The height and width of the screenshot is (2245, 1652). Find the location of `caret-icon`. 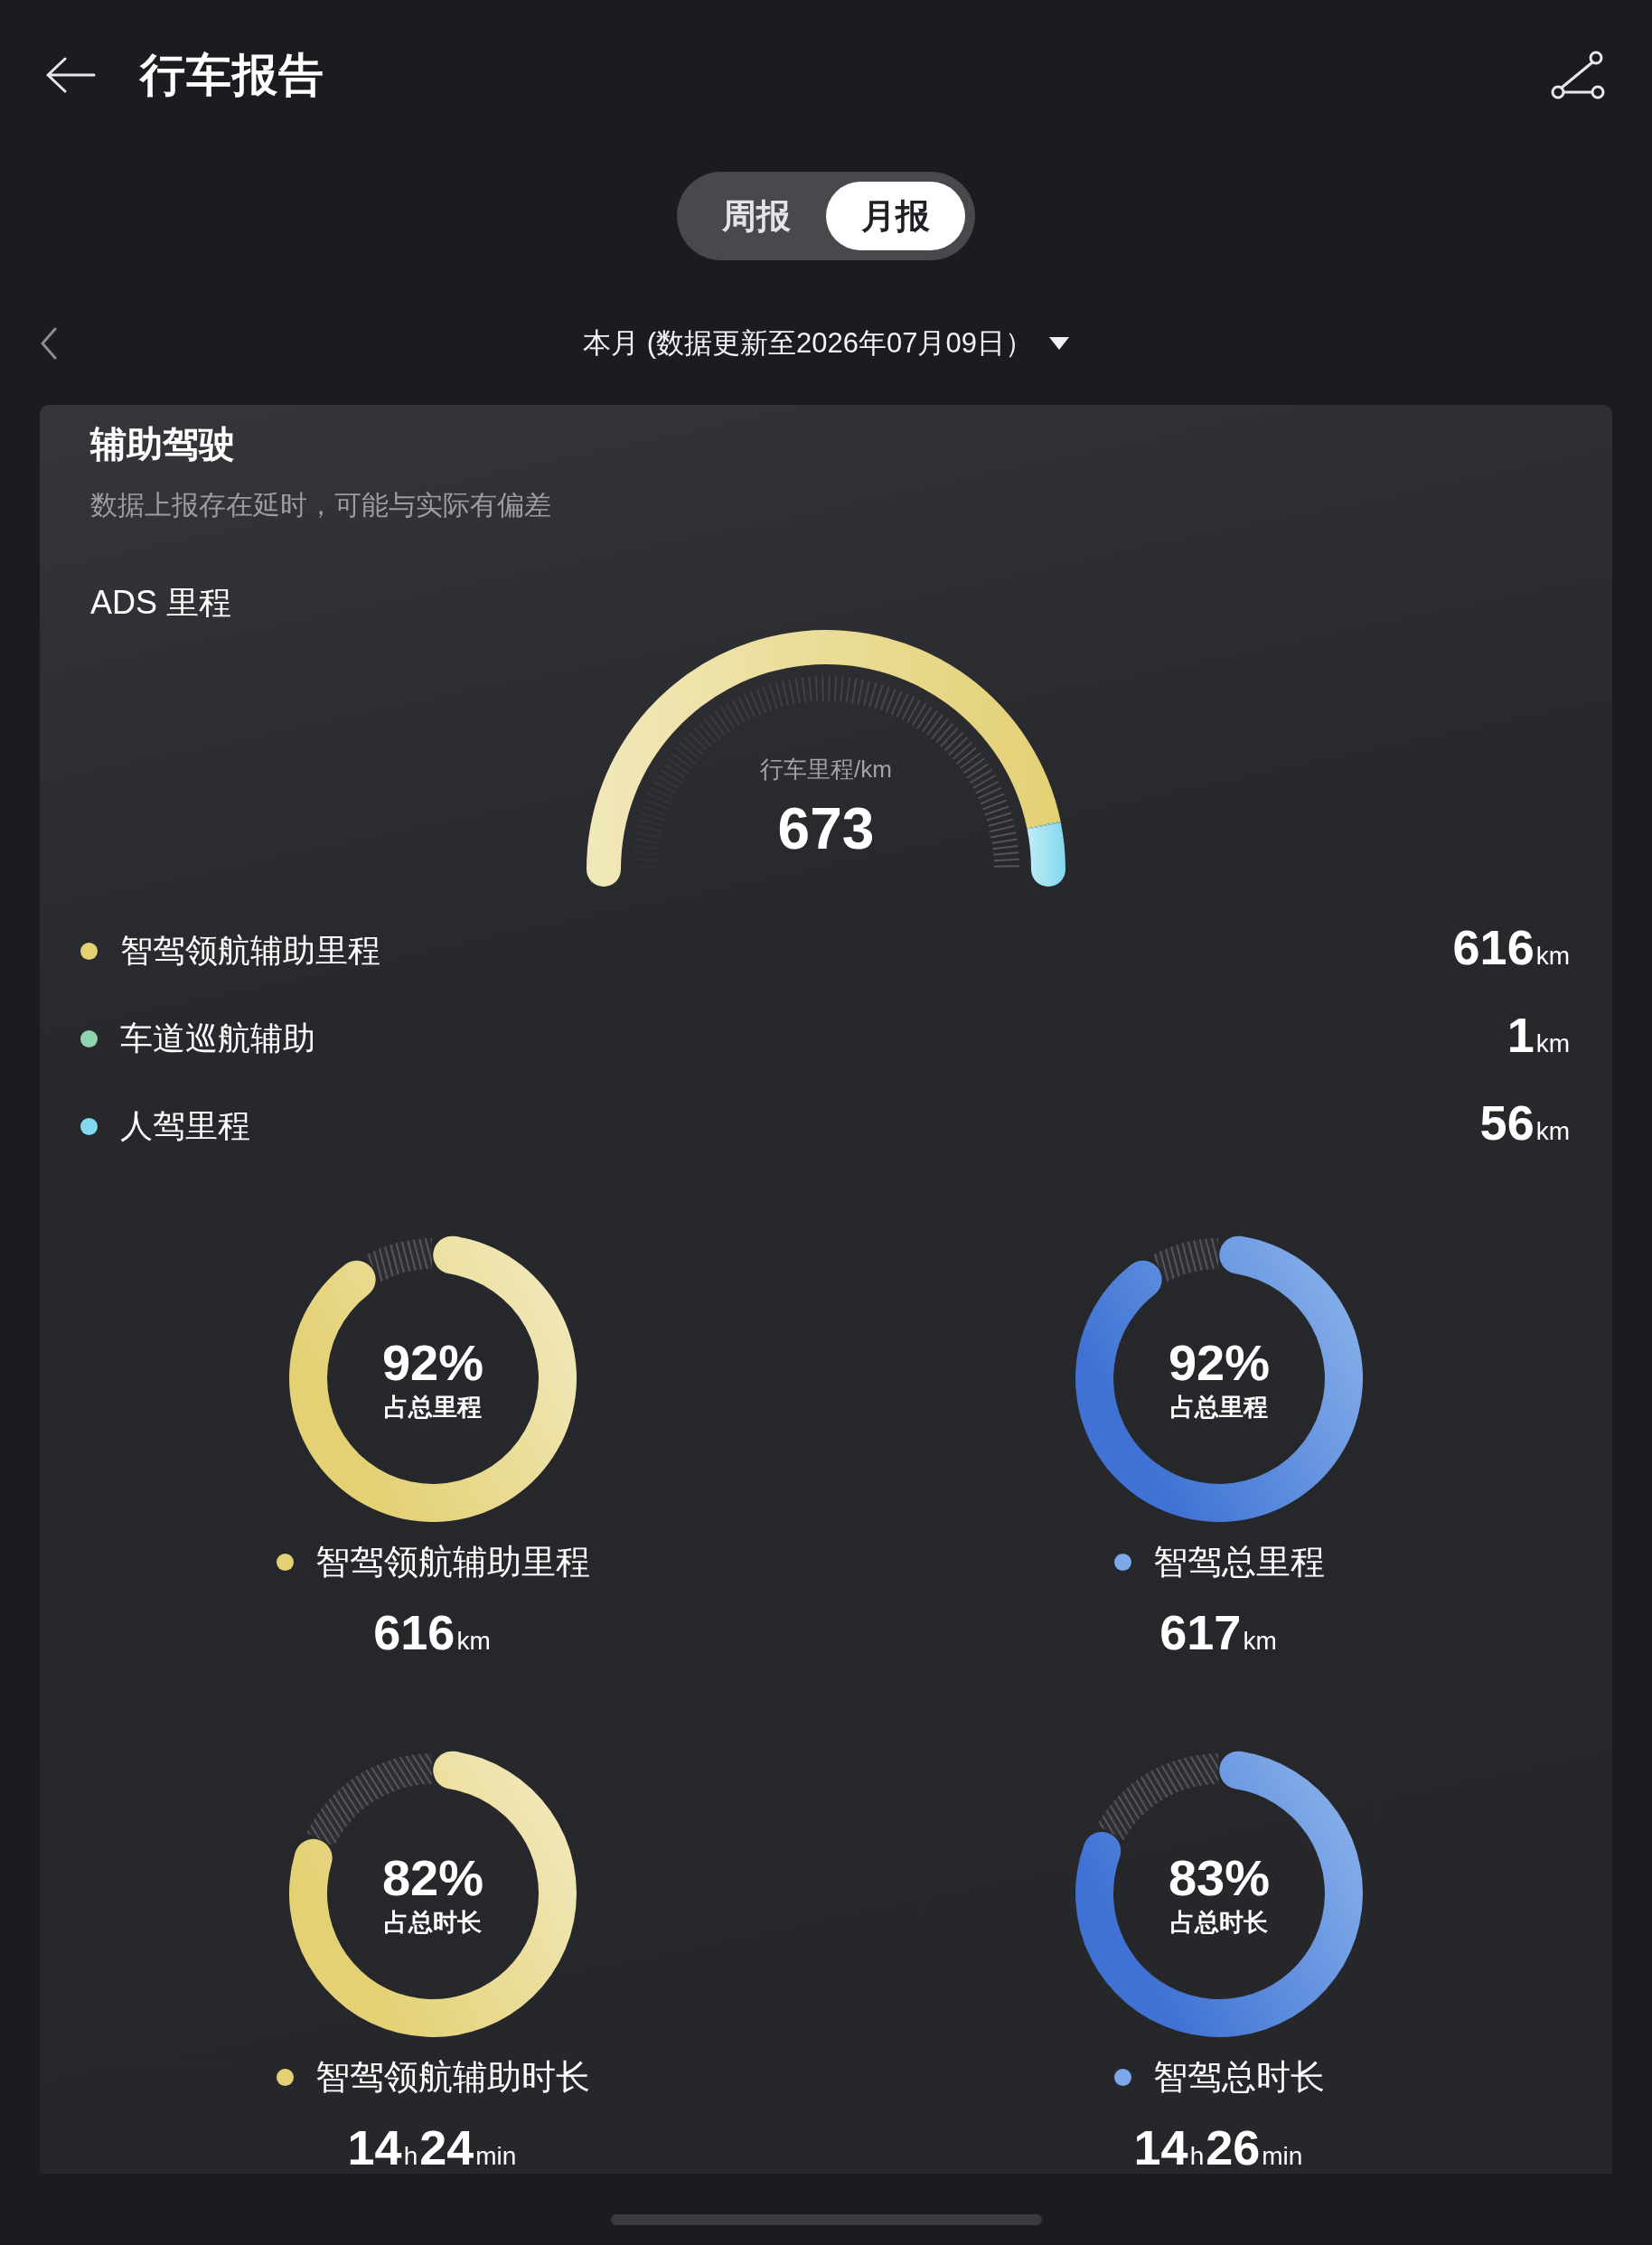

caret-icon is located at coordinates (1058, 343).